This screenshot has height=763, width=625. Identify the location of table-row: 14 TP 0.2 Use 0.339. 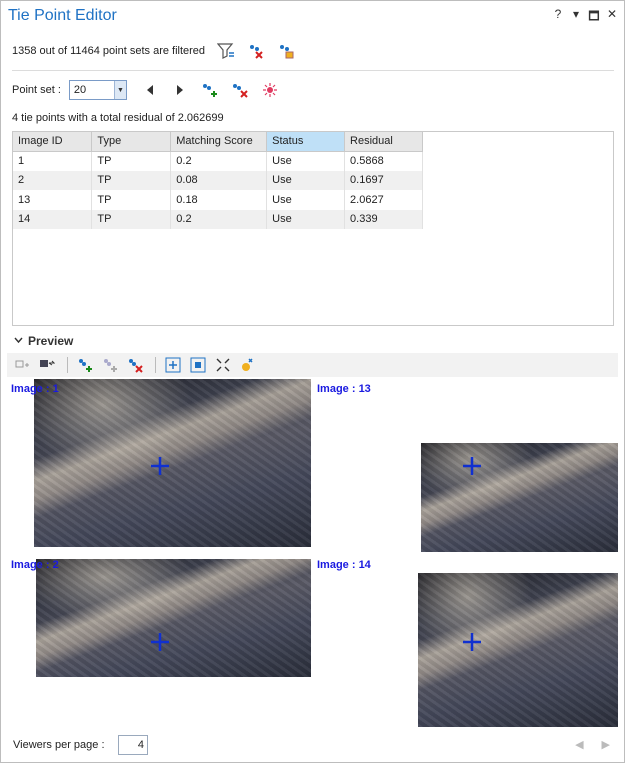
(218, 219).